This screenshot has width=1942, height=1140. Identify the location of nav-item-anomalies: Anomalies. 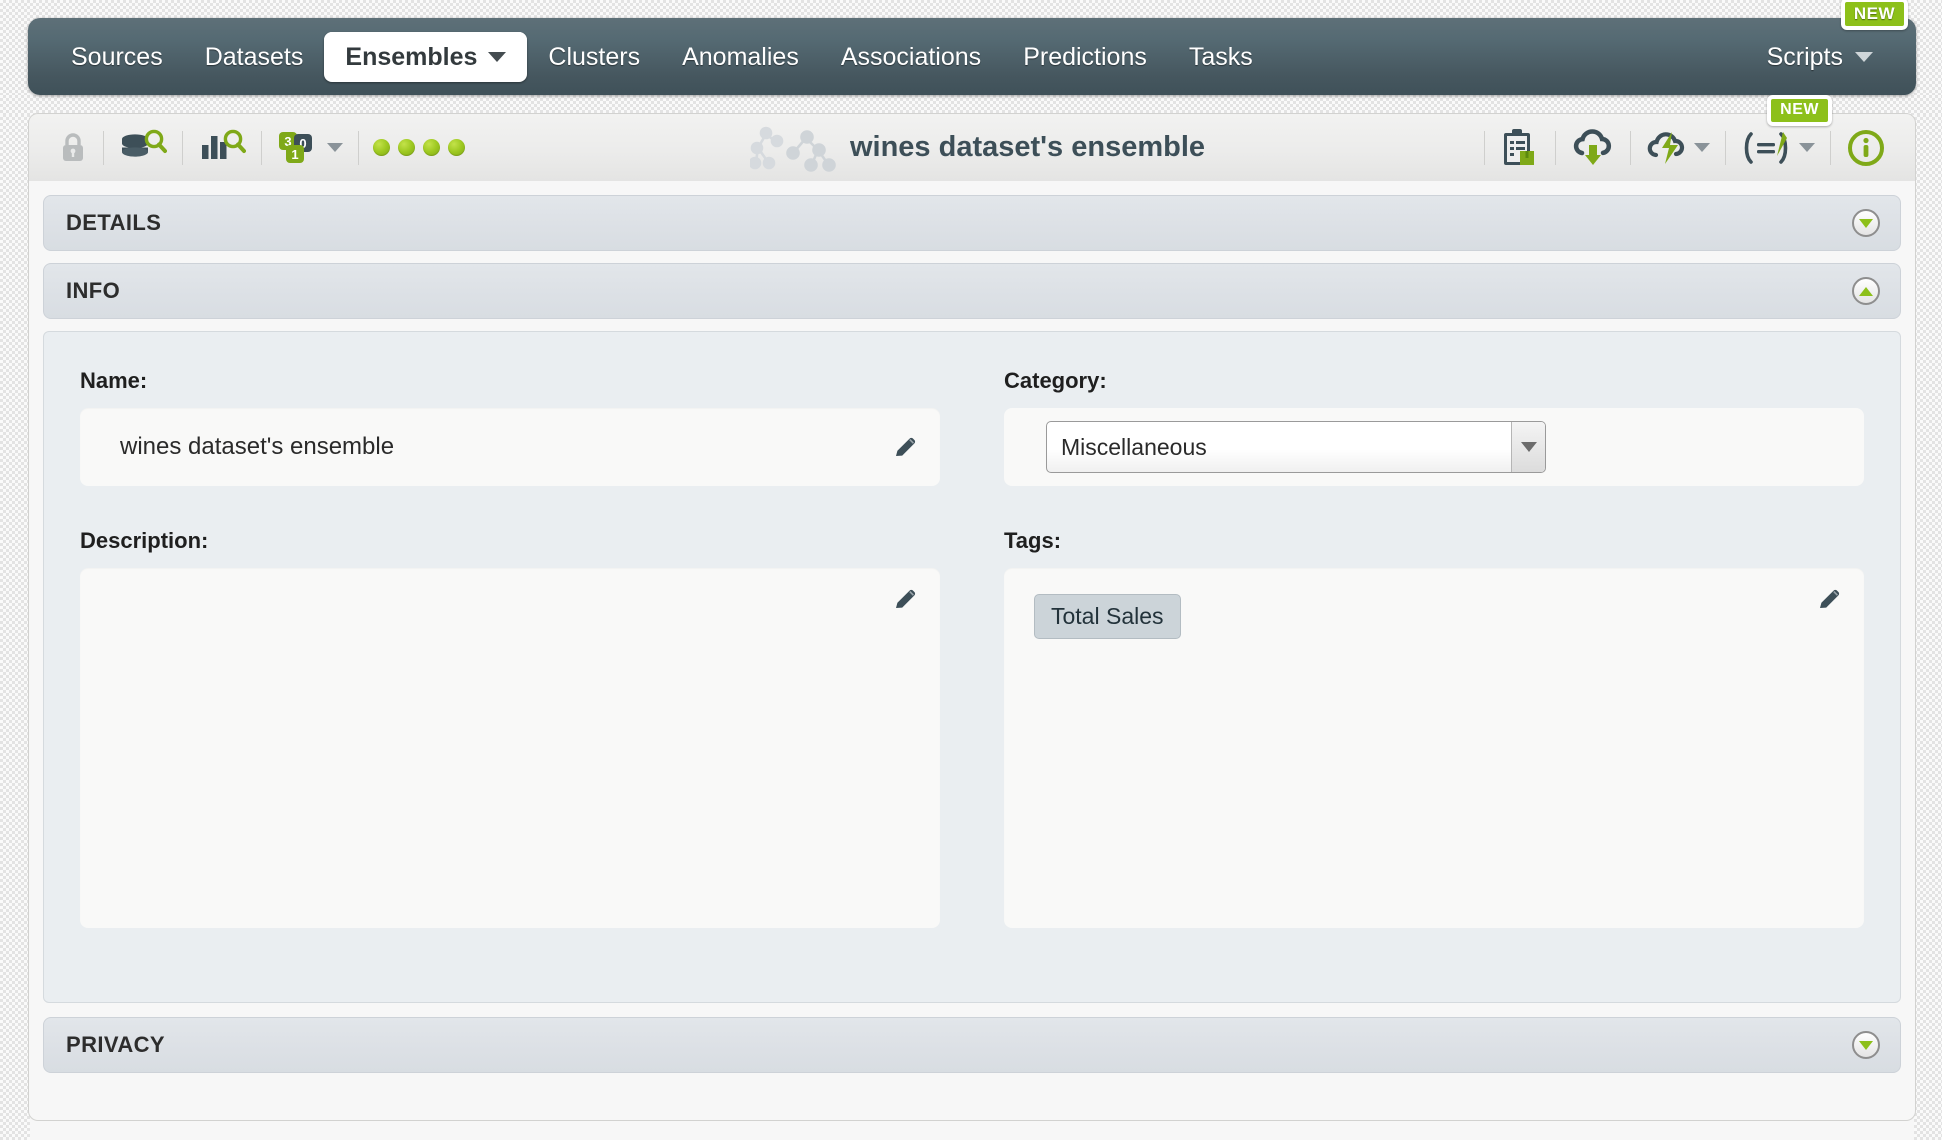
(740, 57).